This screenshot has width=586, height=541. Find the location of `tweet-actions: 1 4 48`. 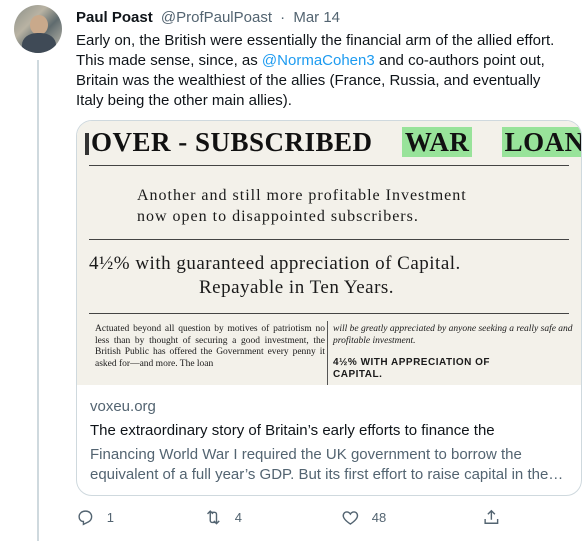

tweet-actions: 1 4 48 is located at coordinates (326, 519).